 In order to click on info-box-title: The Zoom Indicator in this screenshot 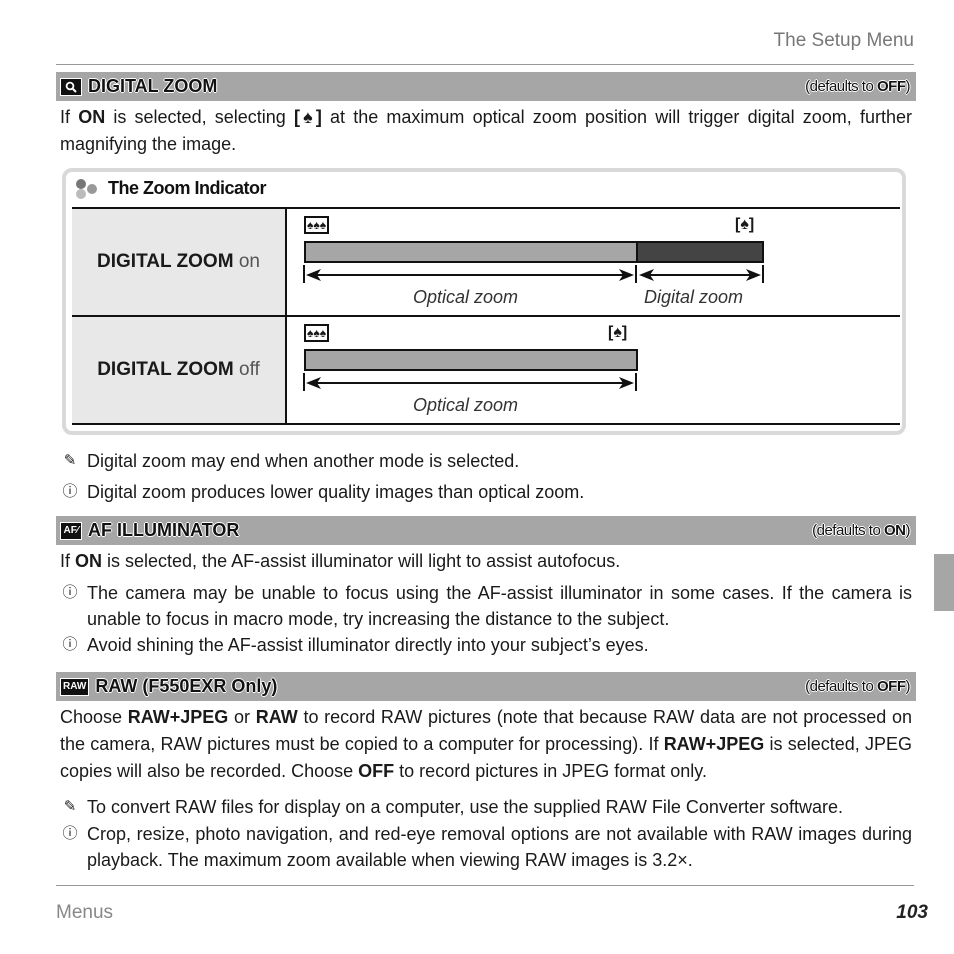, I will do `click(187, 188)`.